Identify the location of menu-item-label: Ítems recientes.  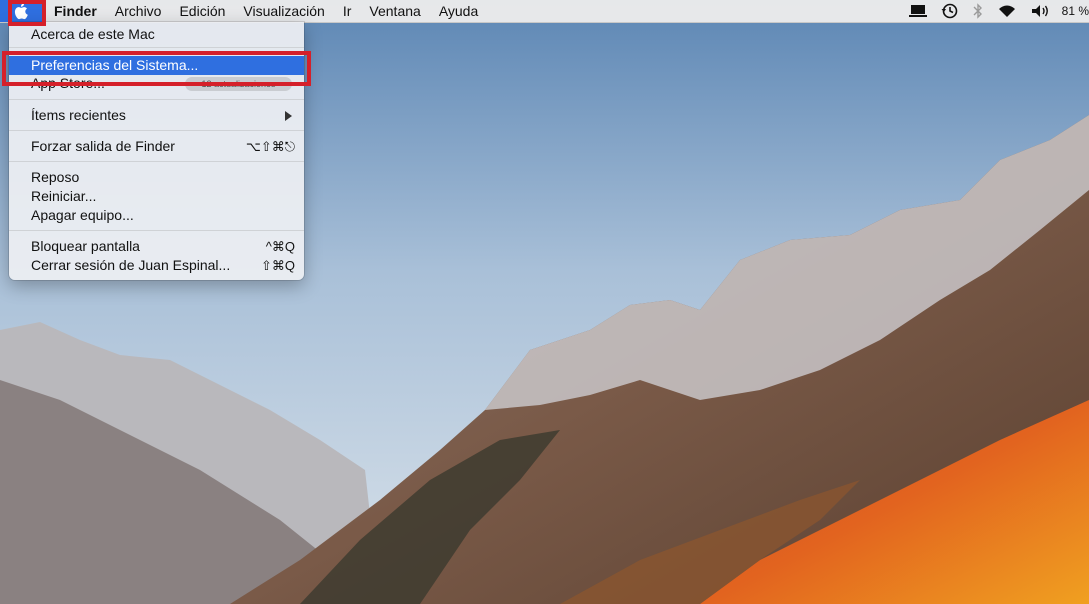
(78, 115).